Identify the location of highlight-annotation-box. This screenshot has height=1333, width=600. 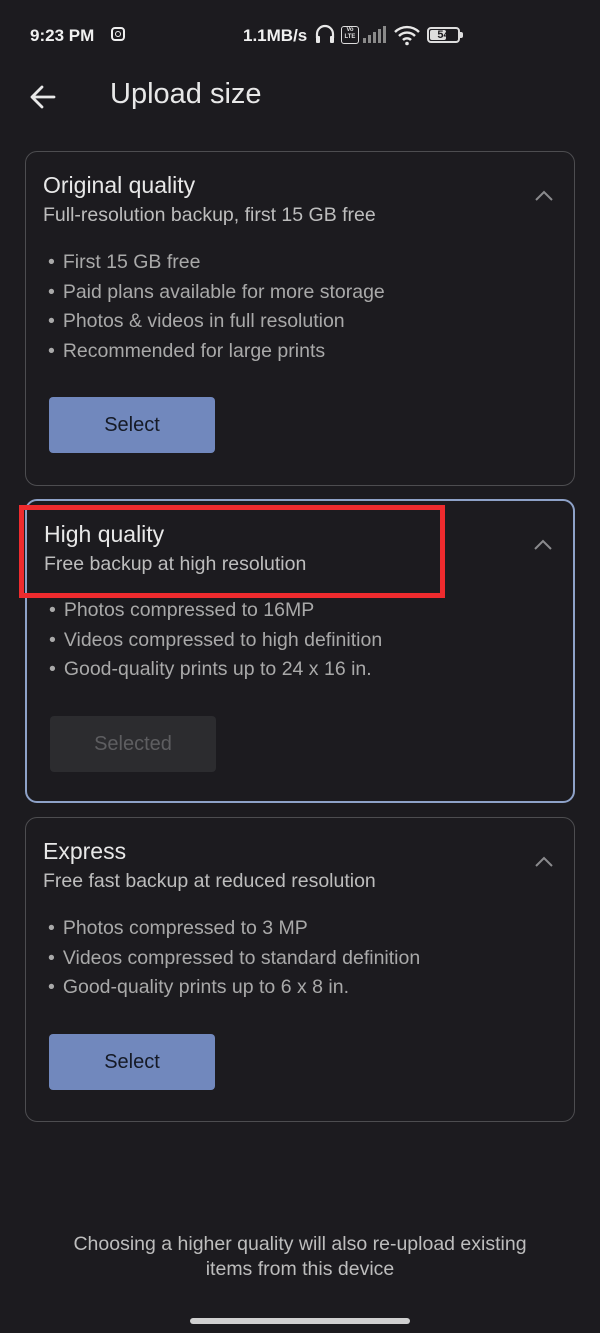
(232, 551).